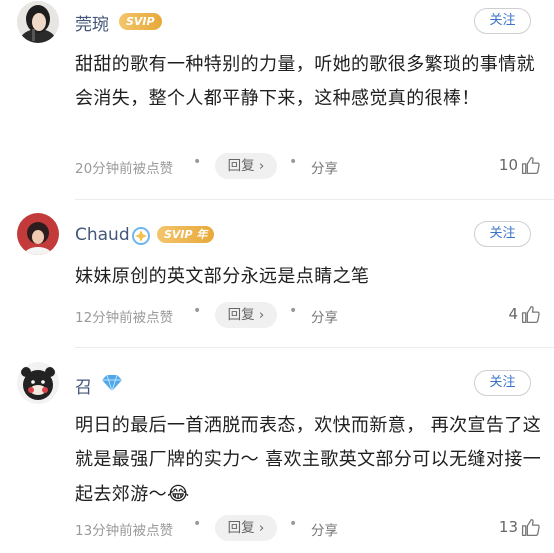  I want to click on svip-badge: SVIP 年, so click(186, 234).